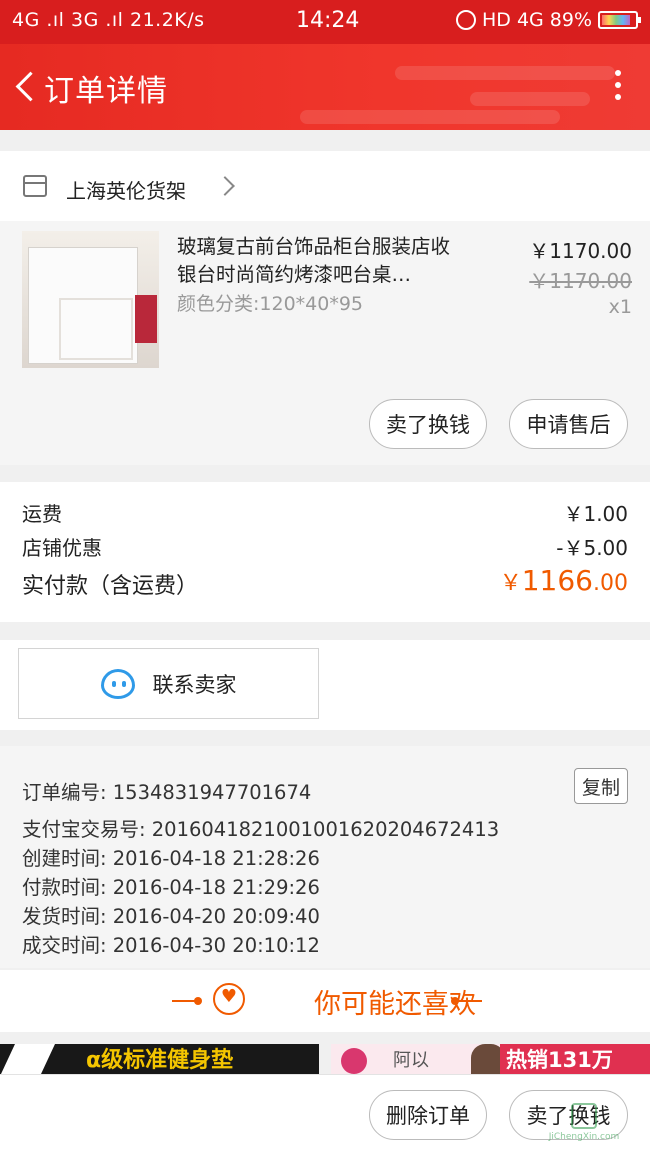 The width and height of the screenshot is (650, 1156). I want to click on total-currency: ￥, so click(510, 583).